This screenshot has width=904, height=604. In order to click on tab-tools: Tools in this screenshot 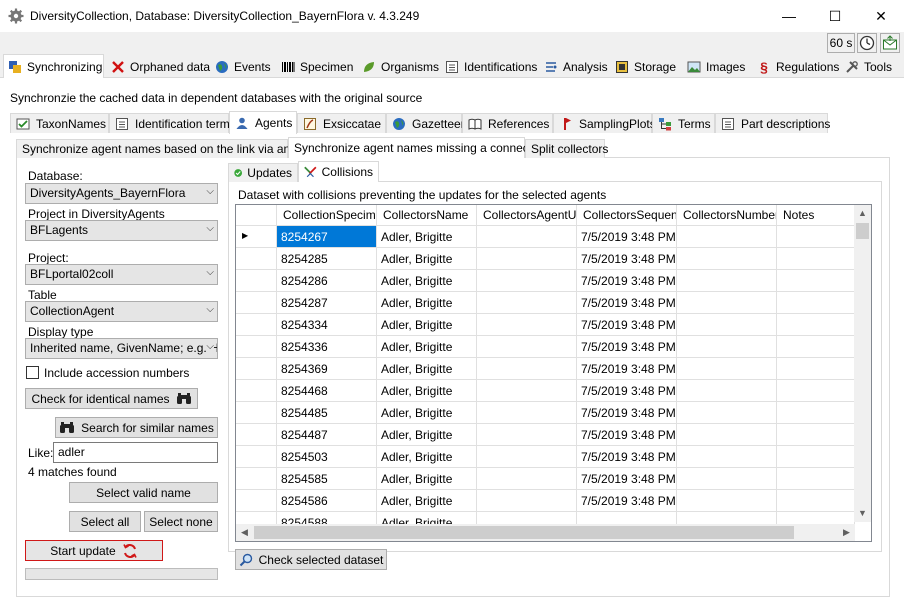, I will do `click(868, 67)`.